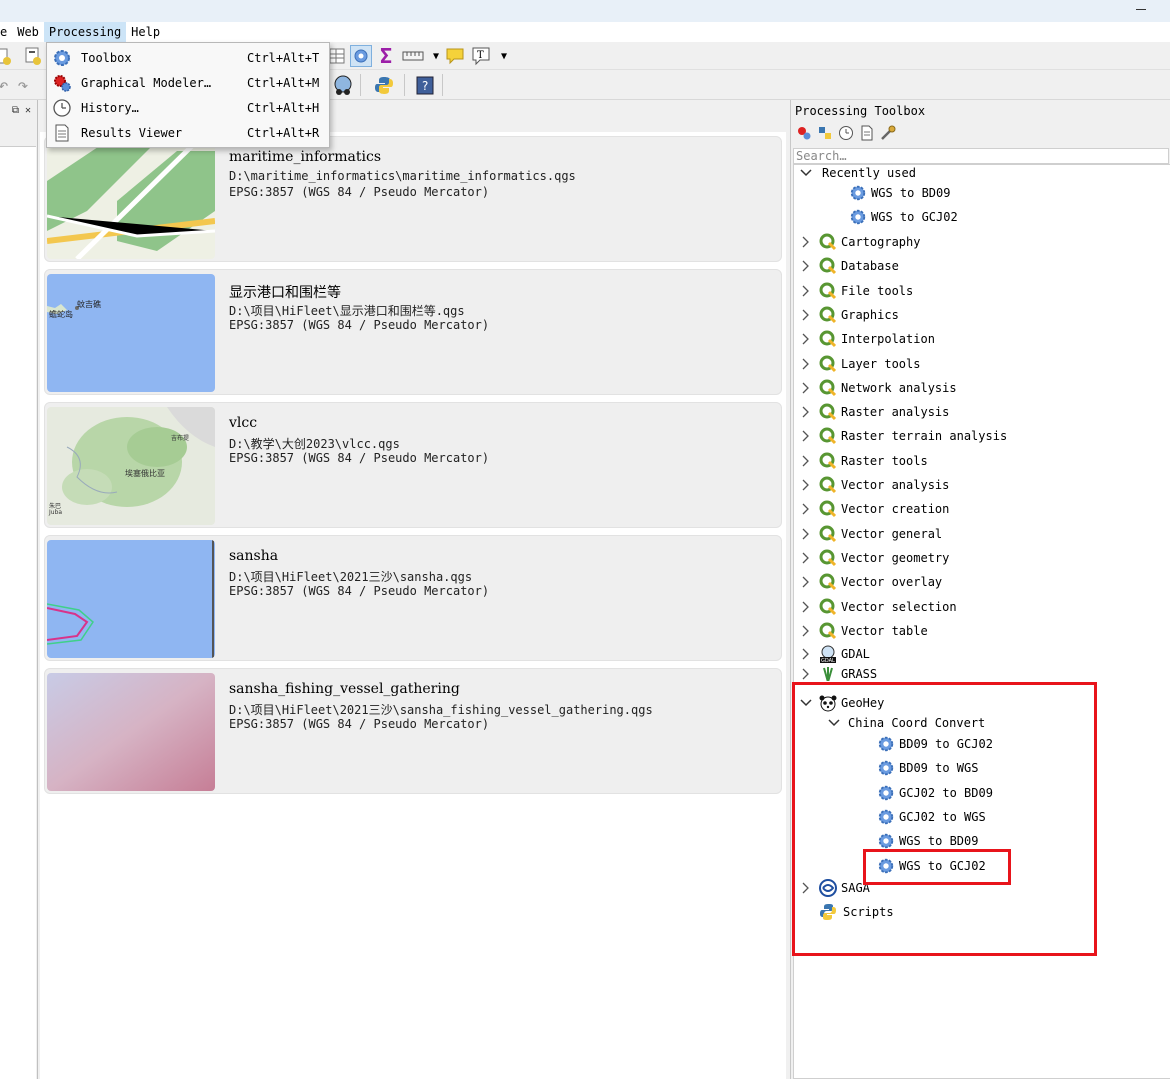 The image size is (1170, 1079). What do you see at coordinates (856, 291) in the screenshot?
I see `tree-node-provider: File tools` at bounding box center [856, 291].